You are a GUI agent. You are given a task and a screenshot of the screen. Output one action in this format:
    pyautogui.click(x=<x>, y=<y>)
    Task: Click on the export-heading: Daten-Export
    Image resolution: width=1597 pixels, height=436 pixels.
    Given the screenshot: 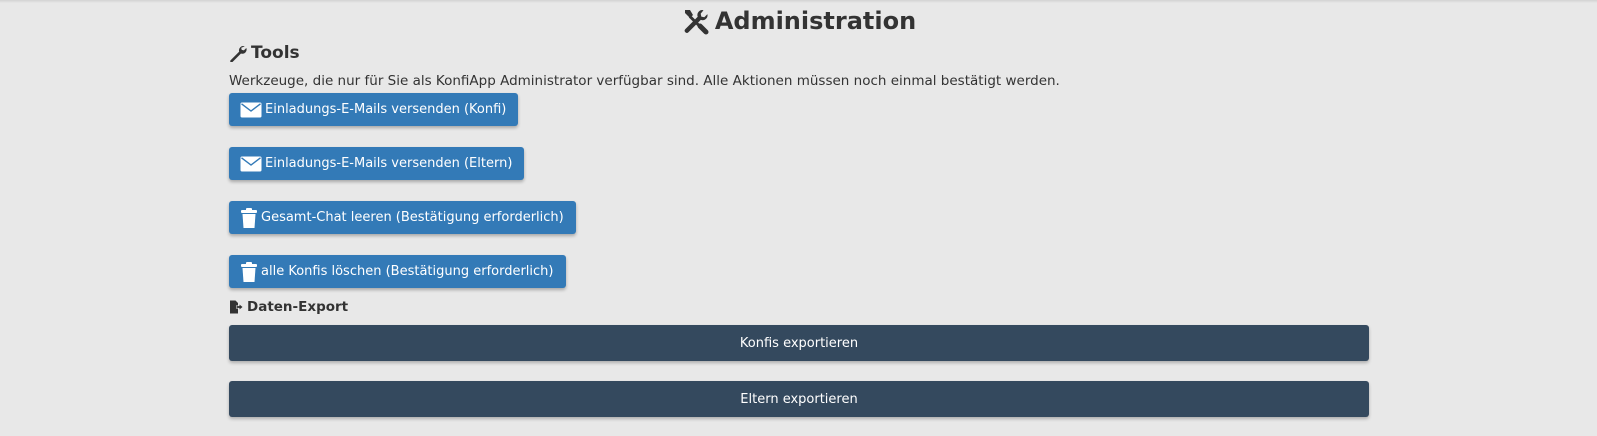 What is the action you would take?
    pyautogui.click(x=799, y=307)
    